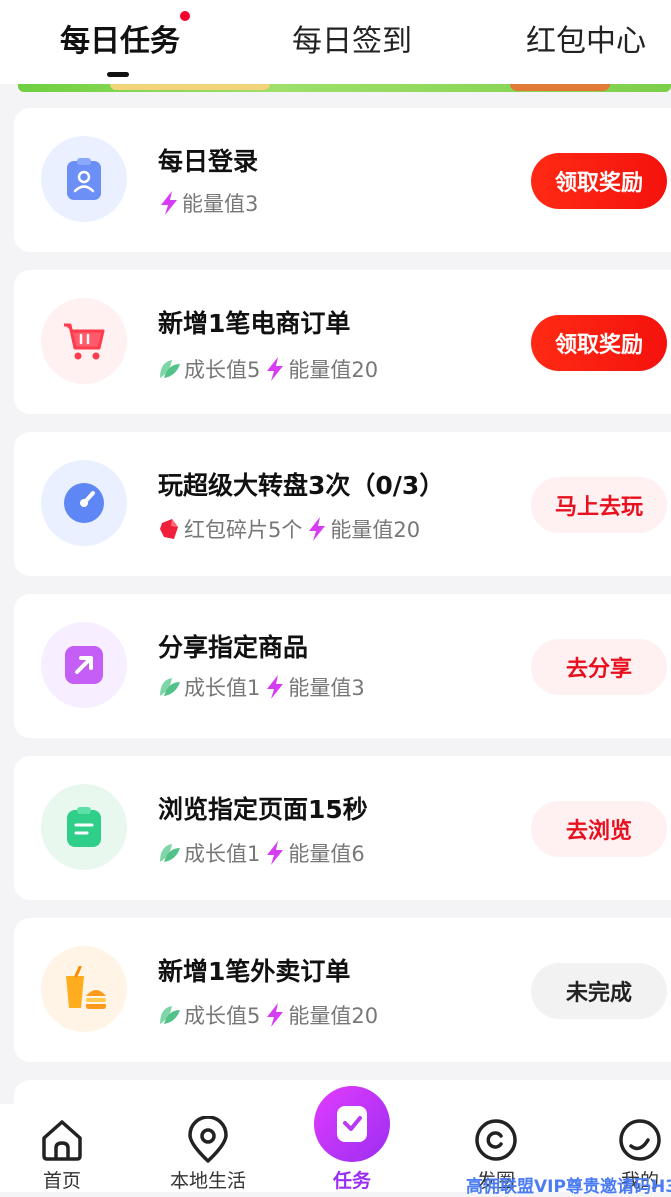  I want to click on incomplete-button: 未完成, so click(599, 991).